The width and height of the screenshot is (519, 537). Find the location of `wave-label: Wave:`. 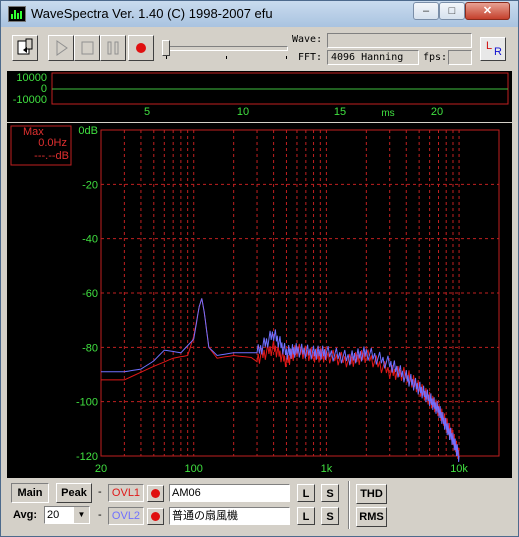

wave-label: Wave: is located at coordinates (307, 39).